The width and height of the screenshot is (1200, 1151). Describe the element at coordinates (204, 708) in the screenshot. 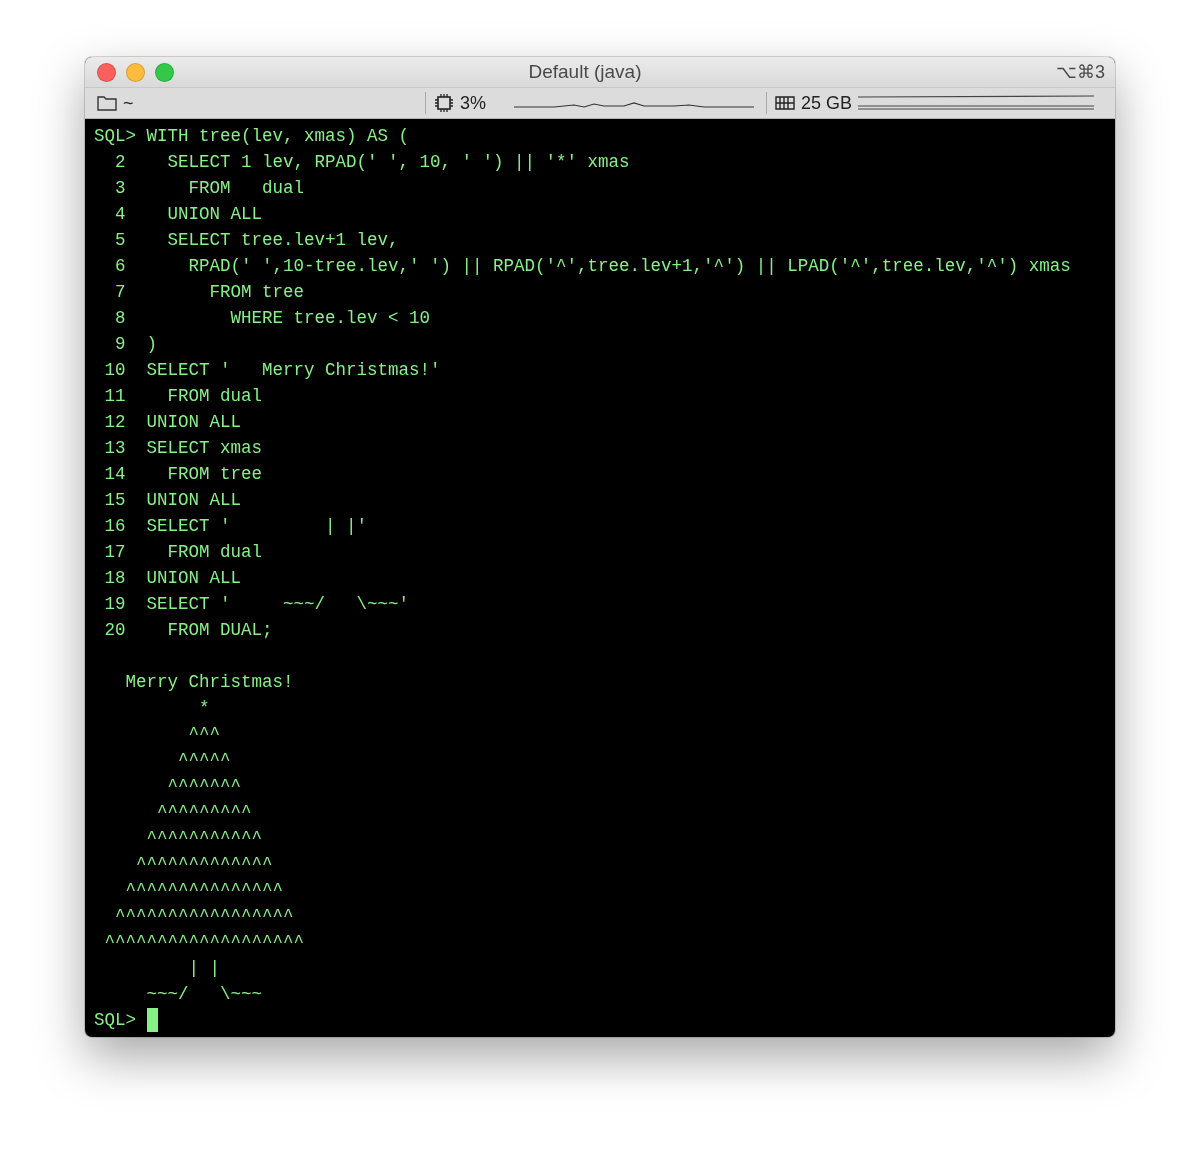

I see `output-line: *` at that location.